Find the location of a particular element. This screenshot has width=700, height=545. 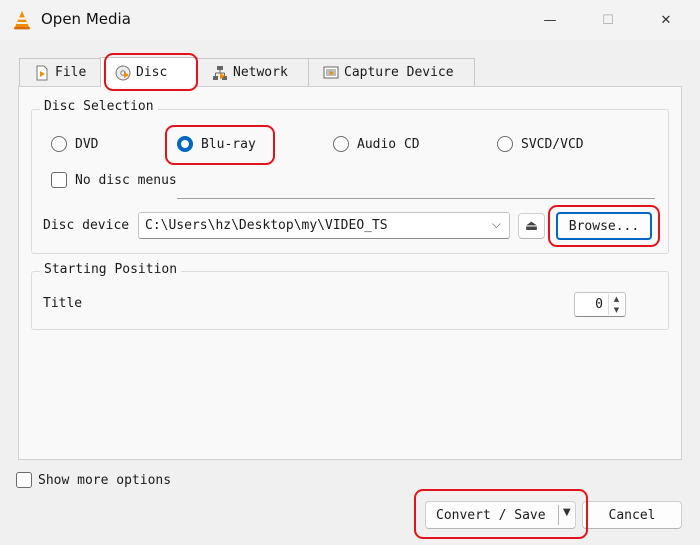

tab-capture-device: Capture Device is located at coordinates (391, 72).